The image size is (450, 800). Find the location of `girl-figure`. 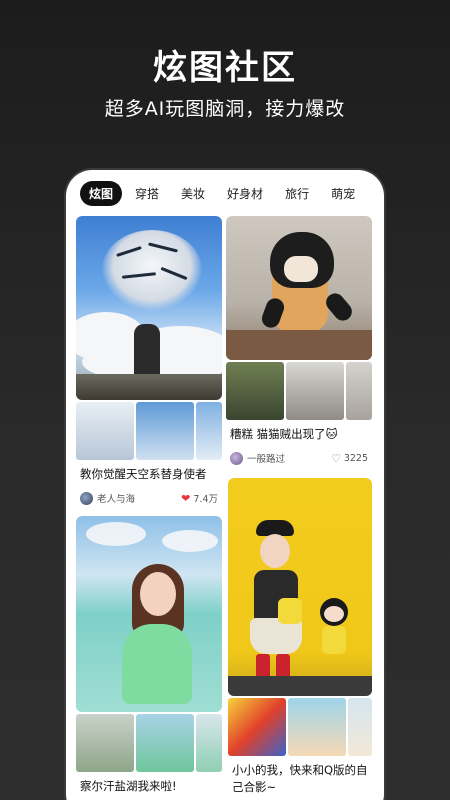

girl-figure is located at coordinates (158, 594).